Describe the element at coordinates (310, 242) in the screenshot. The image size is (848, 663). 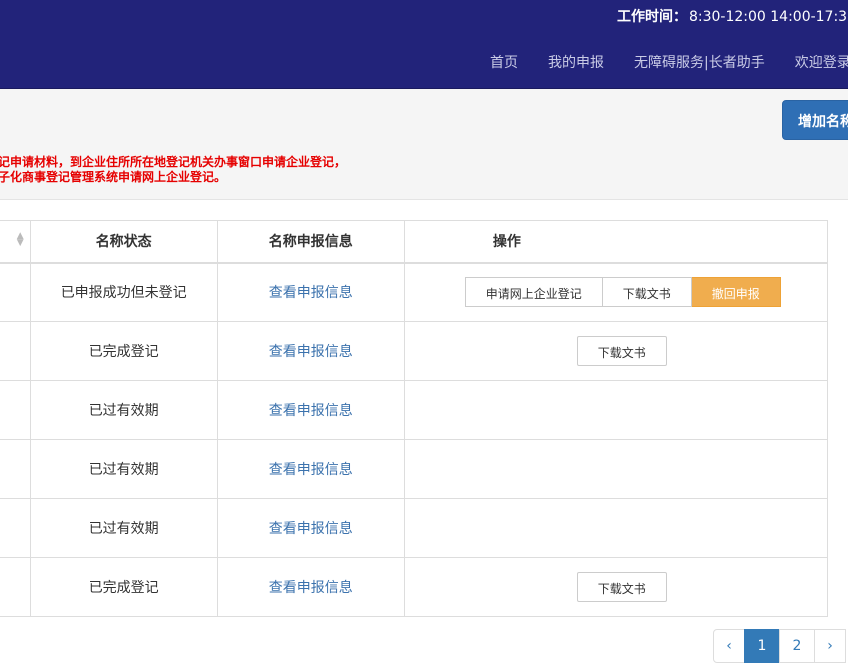
I see `col-info-header: 名称申报信息` at that location.